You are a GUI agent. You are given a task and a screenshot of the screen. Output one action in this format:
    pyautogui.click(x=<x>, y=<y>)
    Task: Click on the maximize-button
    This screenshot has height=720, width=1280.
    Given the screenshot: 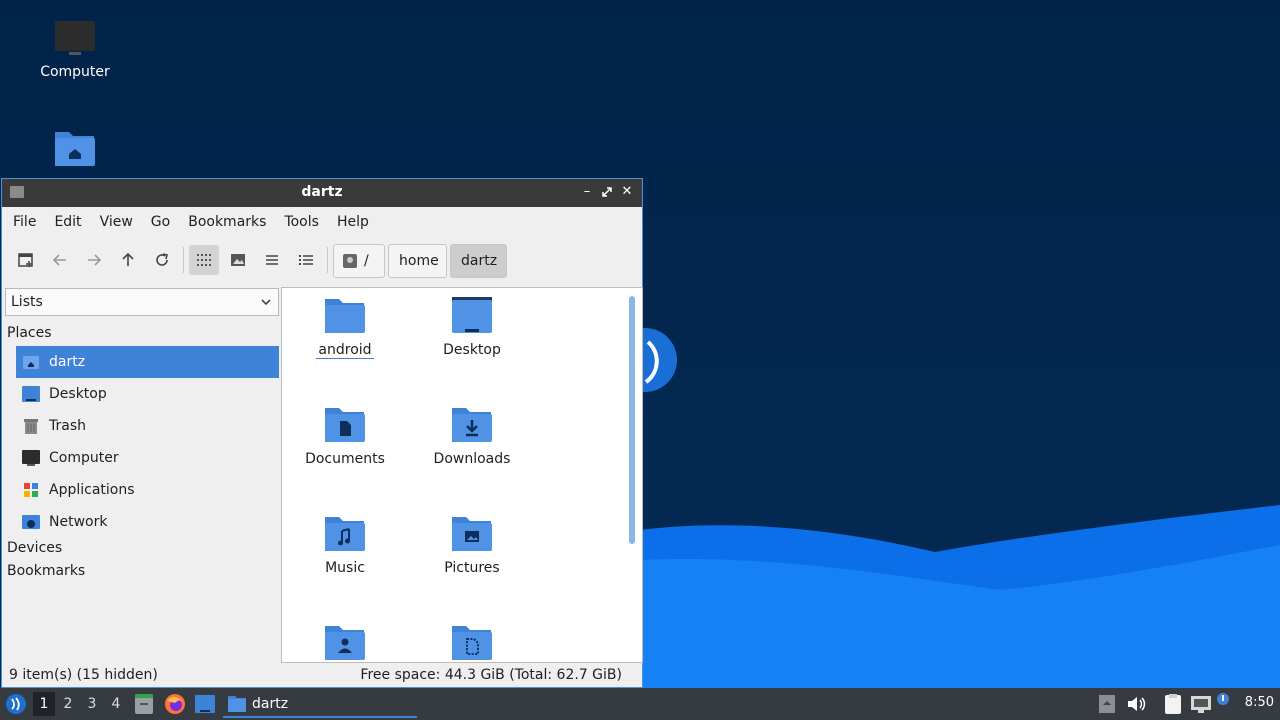 What is the action you would take?
    pyautogui.click(x=607, y=192)
    